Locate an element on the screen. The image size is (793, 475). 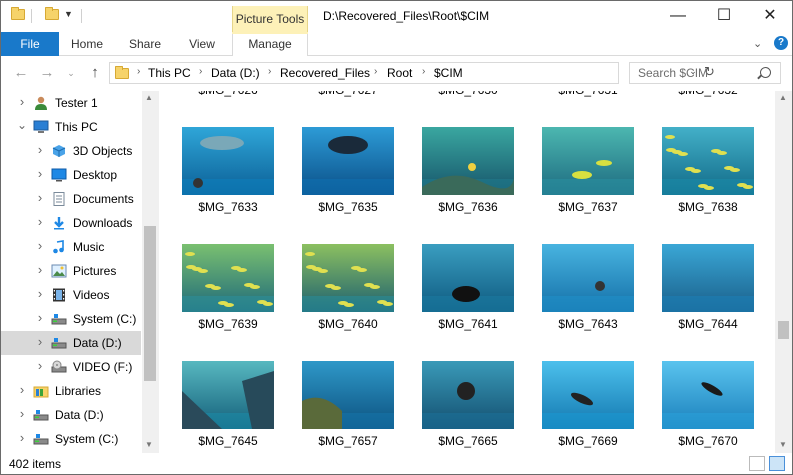
maximize-button: ☐ is located at coordinates (724, 16).